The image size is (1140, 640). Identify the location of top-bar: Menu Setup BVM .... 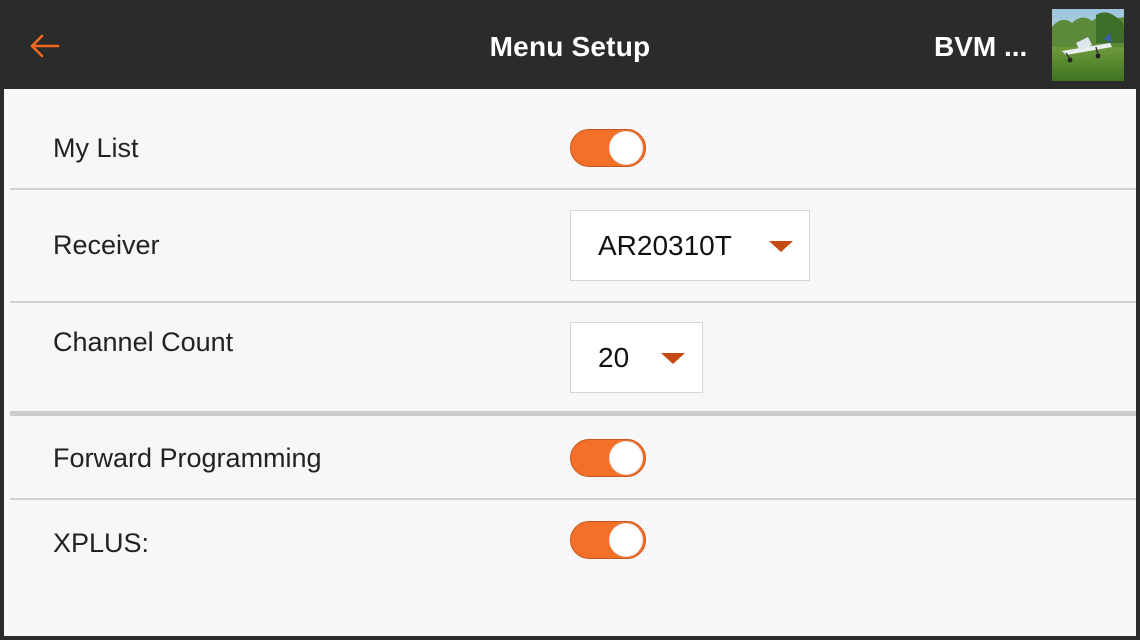
(570, 46).